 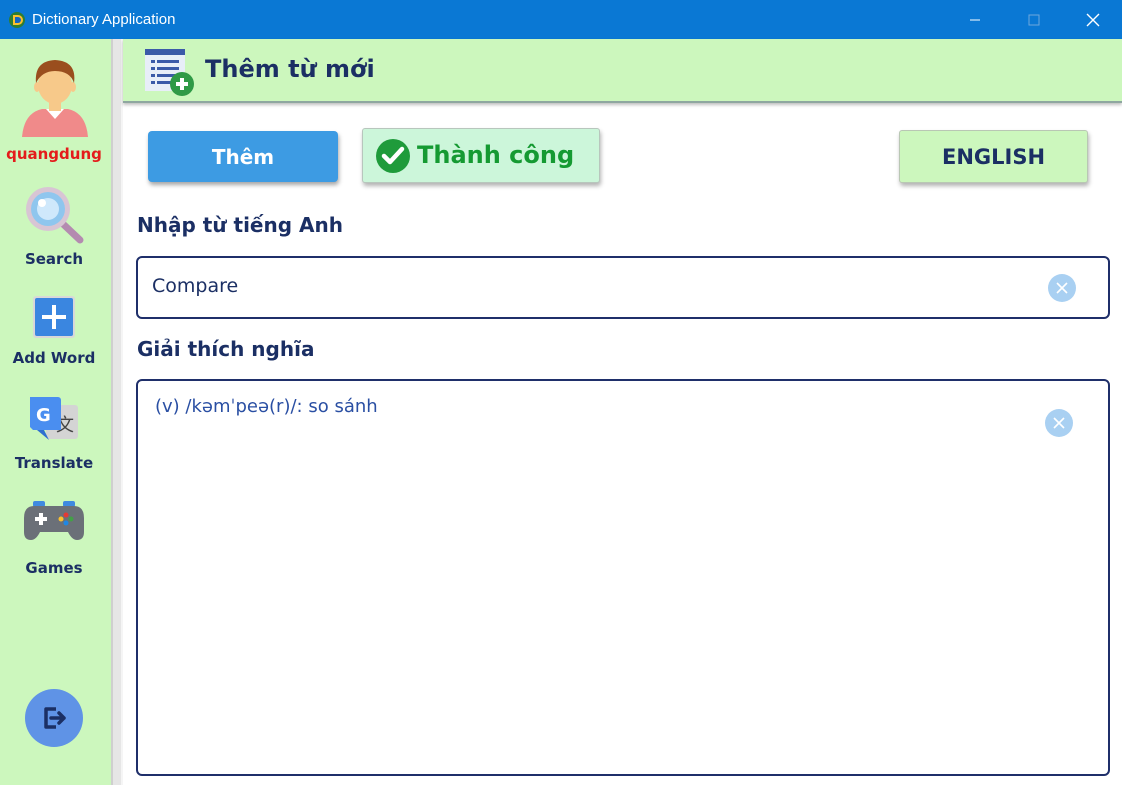 What do you see at coordinates (623, 287) in the screenshot?
I see `word-input: Compare` at bounding box center [623, 287].